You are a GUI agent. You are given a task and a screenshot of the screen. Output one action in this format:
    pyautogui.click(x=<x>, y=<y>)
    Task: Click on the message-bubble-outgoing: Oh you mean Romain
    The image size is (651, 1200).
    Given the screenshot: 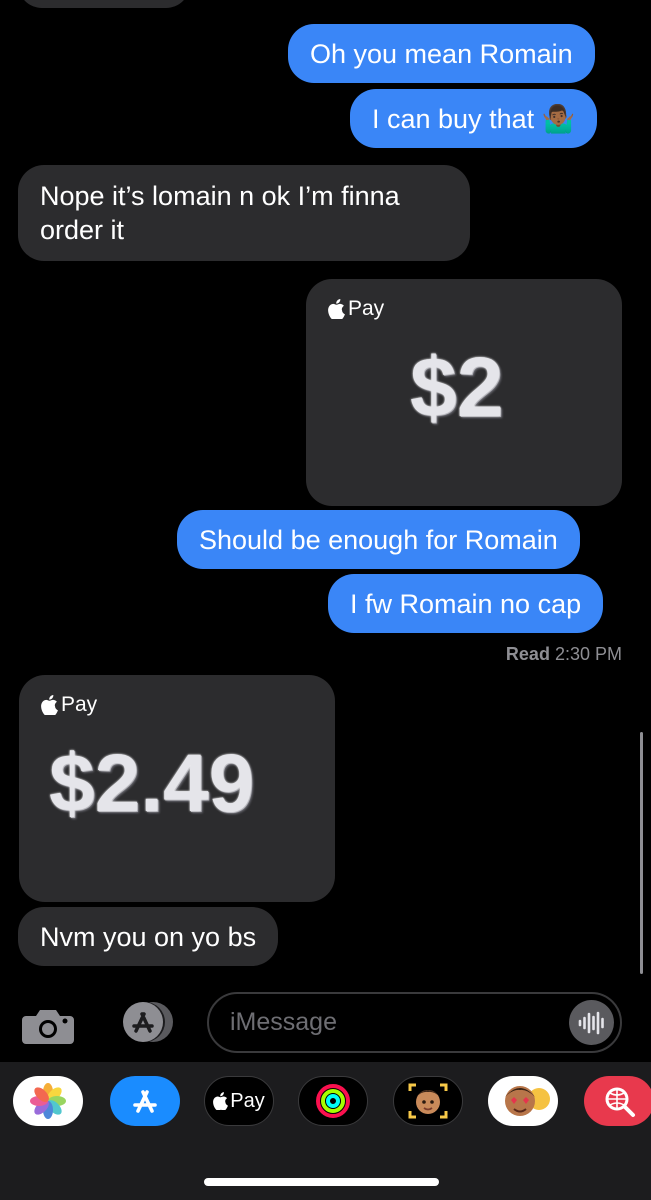 What is the action you would take?
    pyautogui.click(x=441, y=53)
    